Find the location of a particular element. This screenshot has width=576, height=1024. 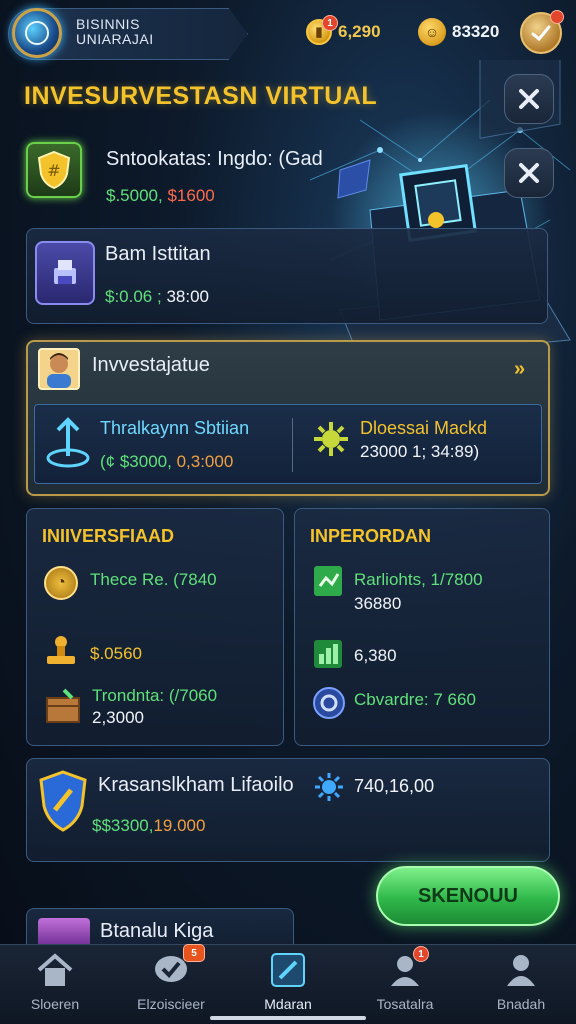

clock-coin-icon: ◔ is located at coordinates (61, 583).